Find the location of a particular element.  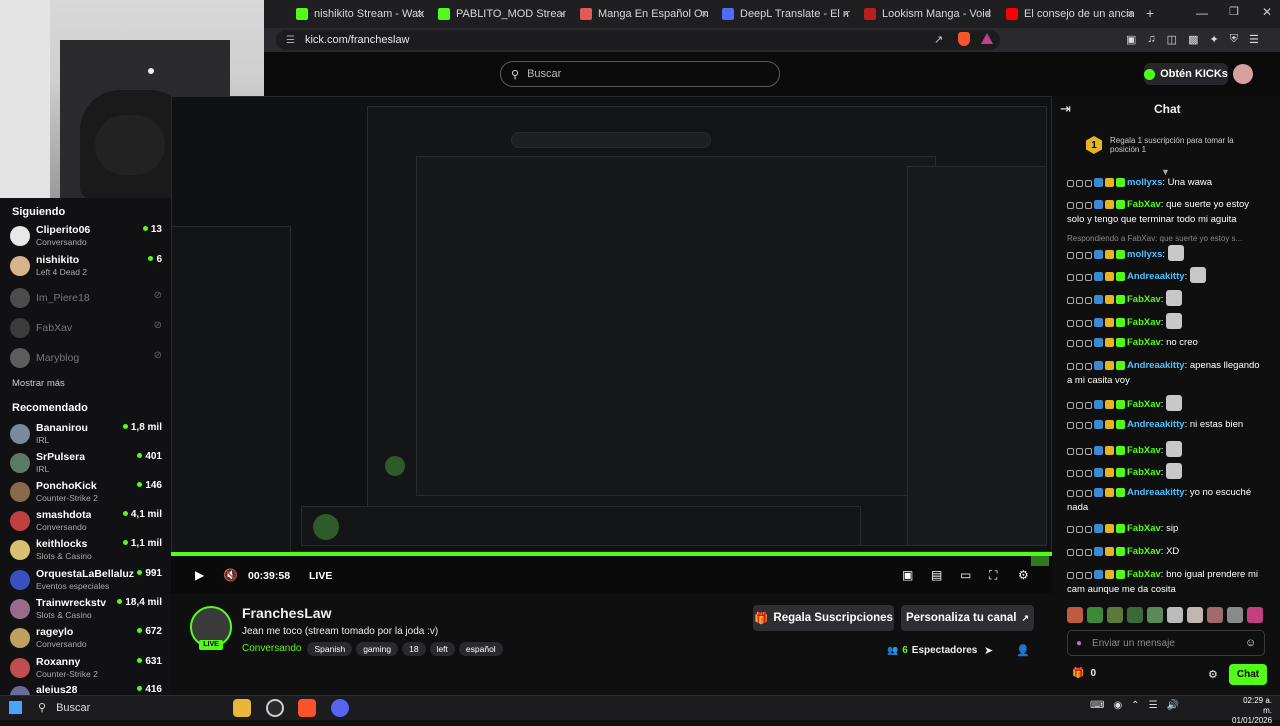

recommended-channel: smashdota Conversando 4,1 mil is located at coordinates (86, 523).